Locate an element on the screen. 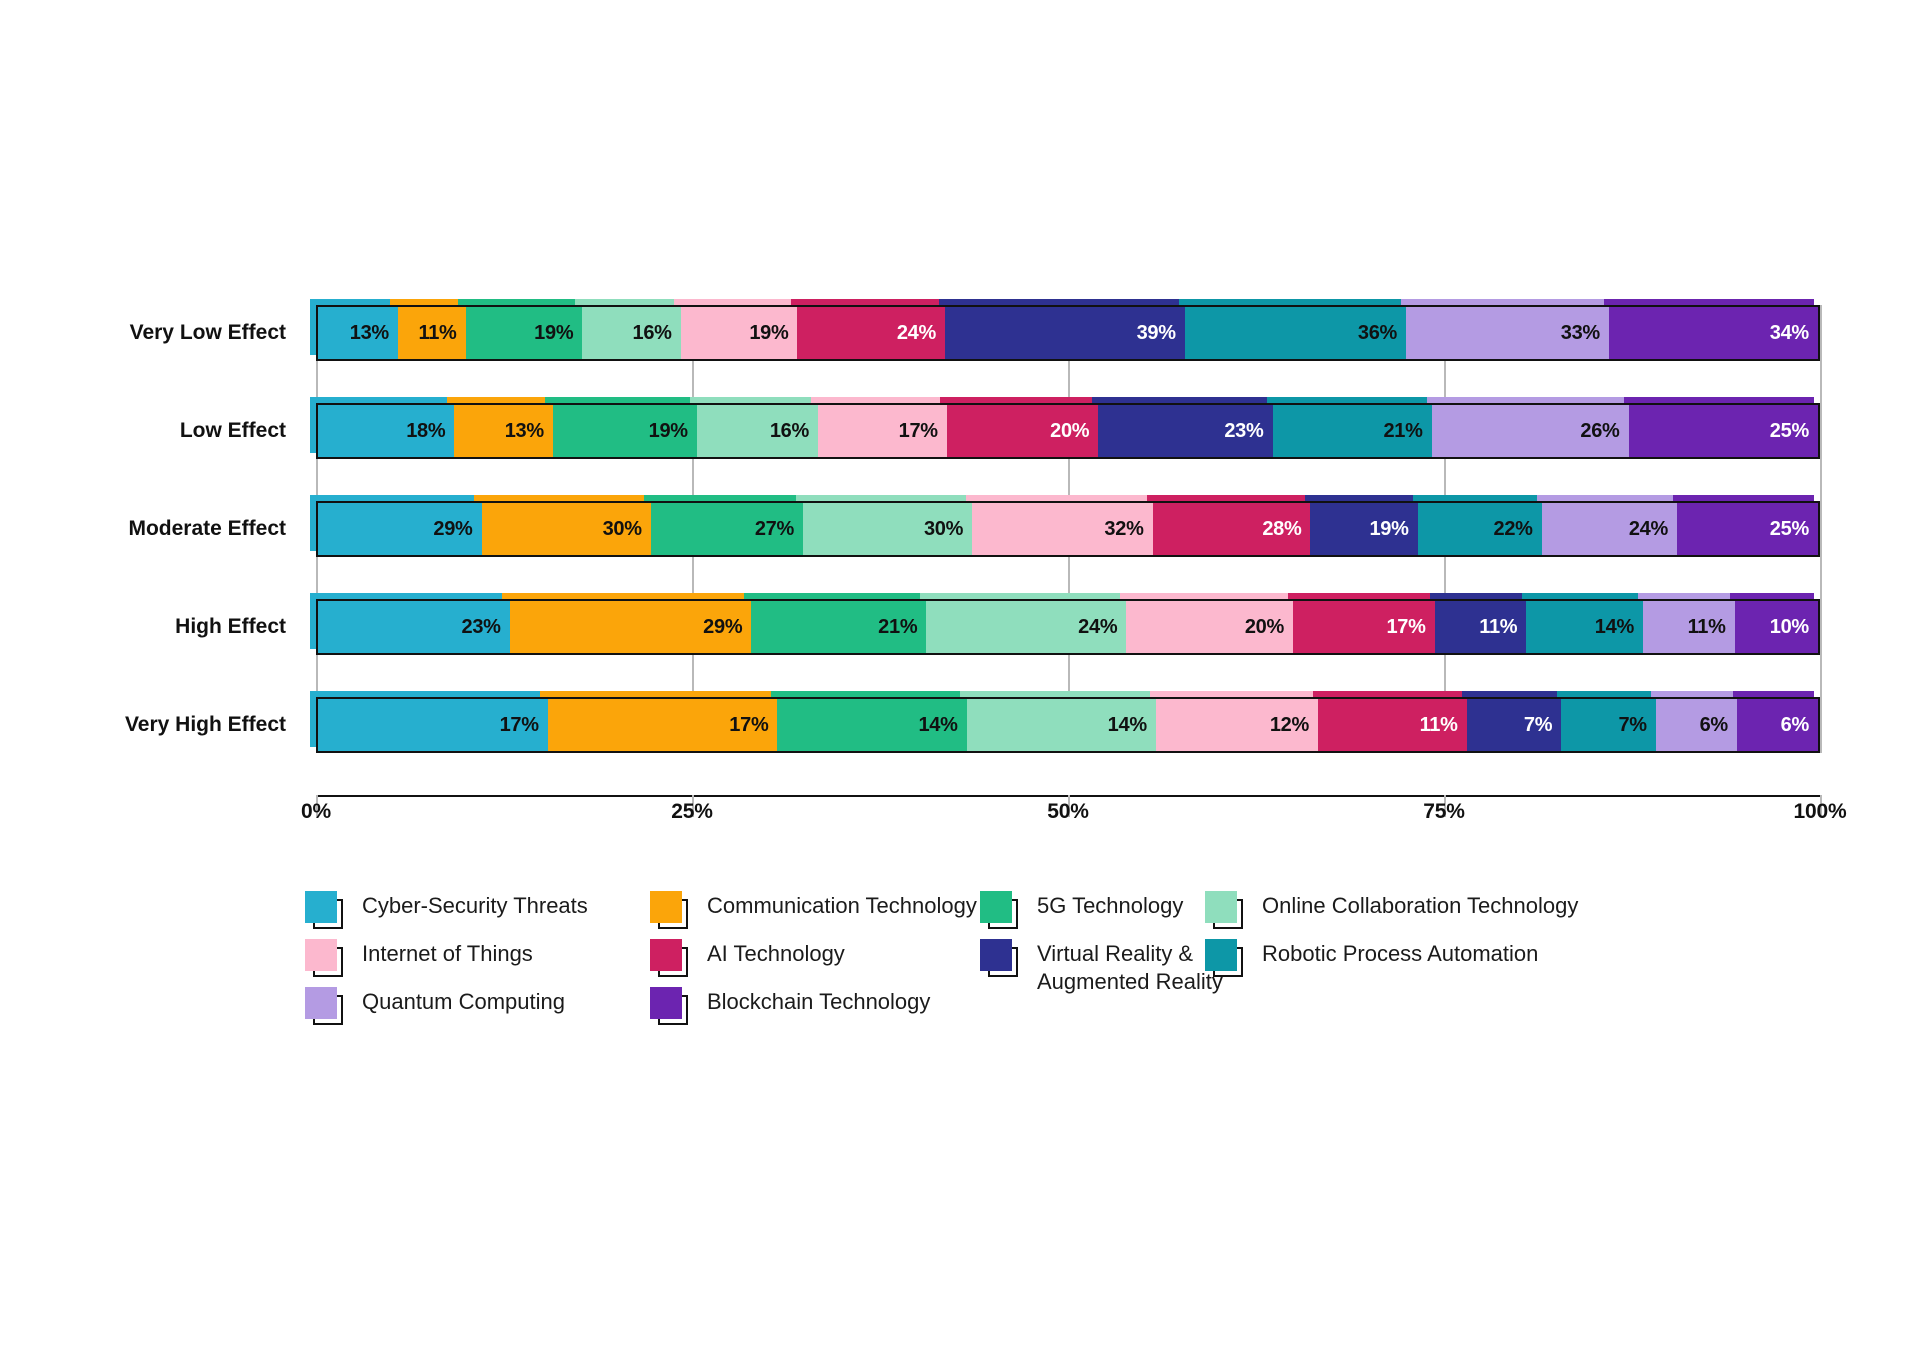 The image size is (1920, 1357). bar-value-label: 36% is located at coordinates (1377, 332).